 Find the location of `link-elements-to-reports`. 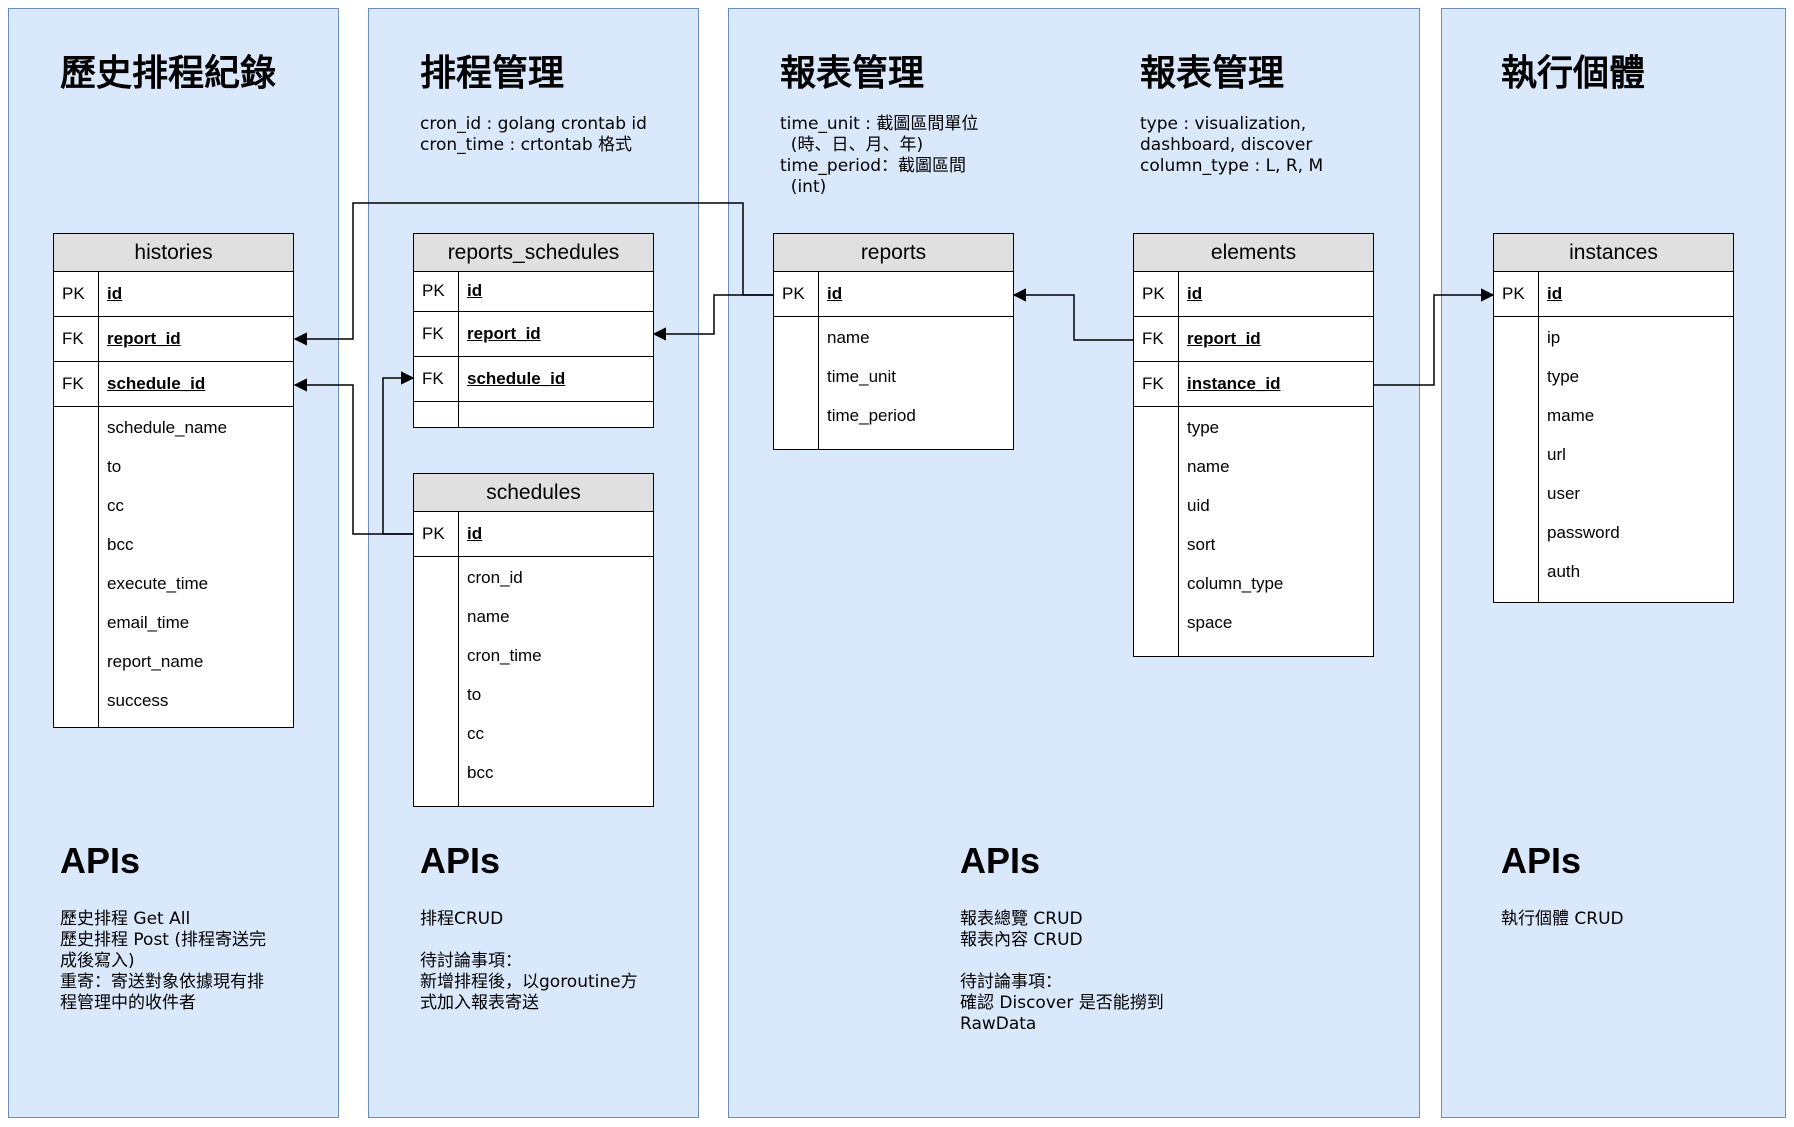

link-elements-to-reports is located at coordinates (1072, 314).